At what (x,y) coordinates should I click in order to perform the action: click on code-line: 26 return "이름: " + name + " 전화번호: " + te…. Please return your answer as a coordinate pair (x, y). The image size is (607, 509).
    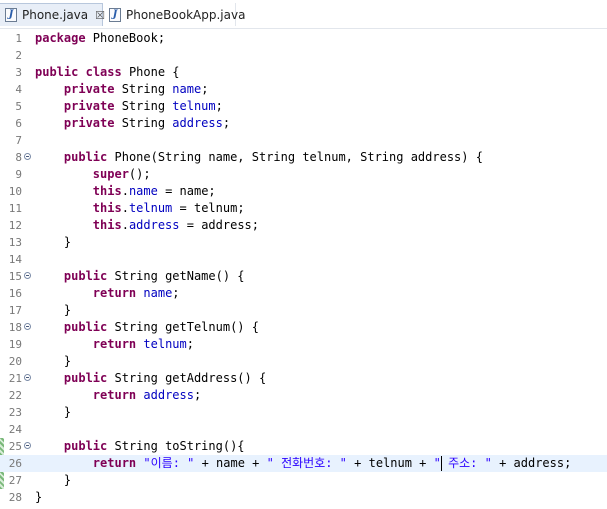
    Looking at the image, I should click on (303, 463).